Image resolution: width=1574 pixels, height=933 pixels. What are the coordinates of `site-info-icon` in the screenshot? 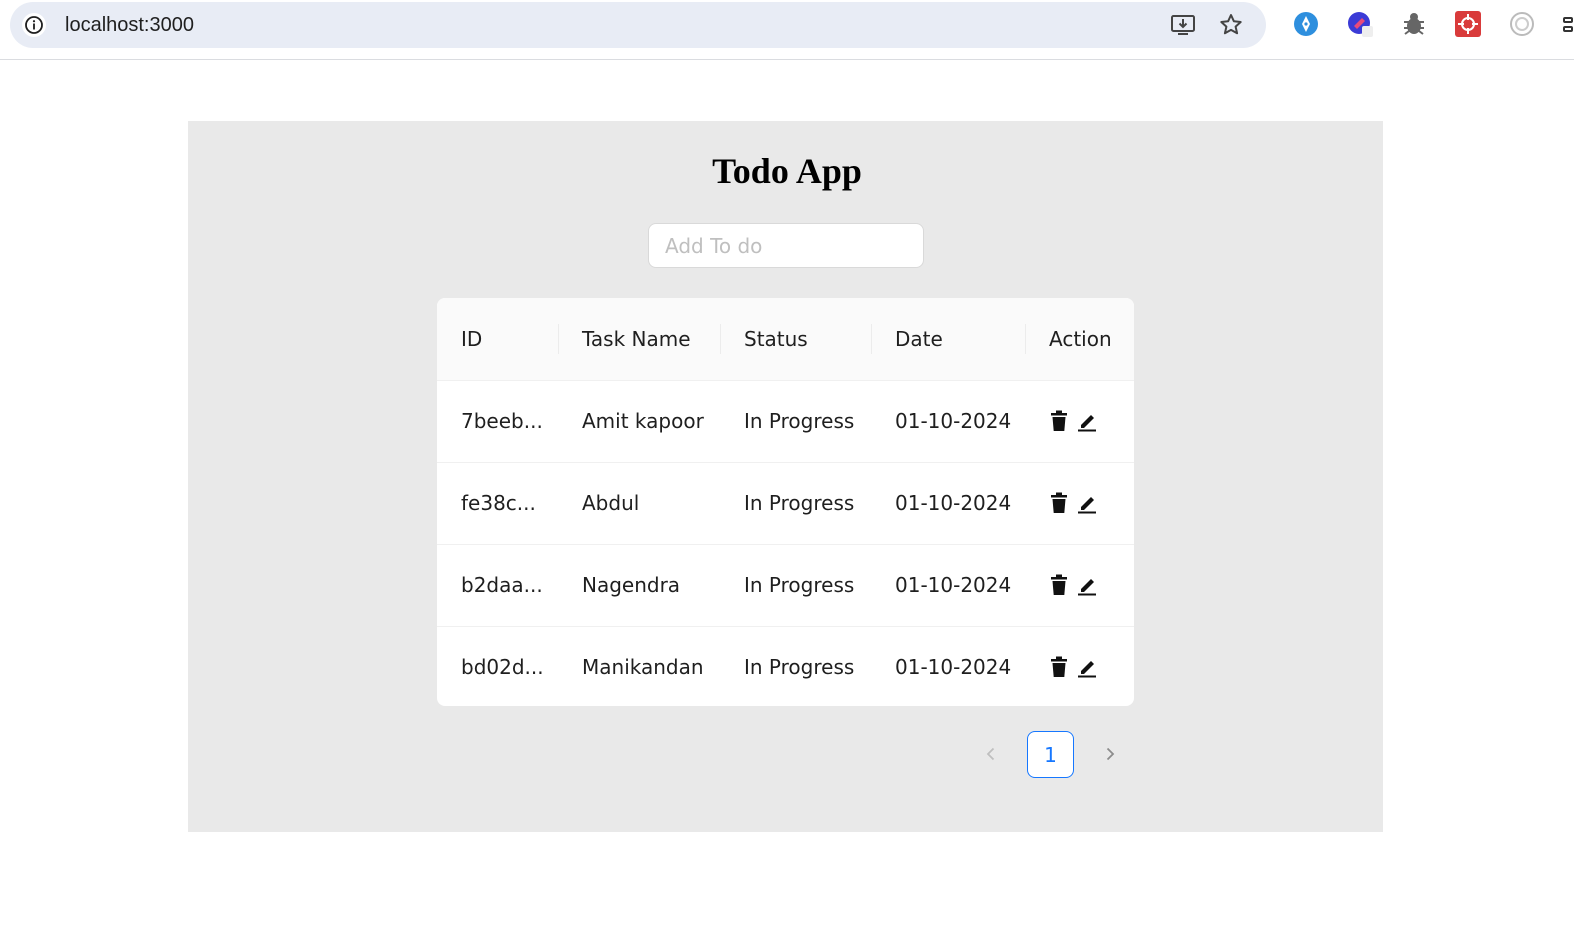 It's located at (34, 25).